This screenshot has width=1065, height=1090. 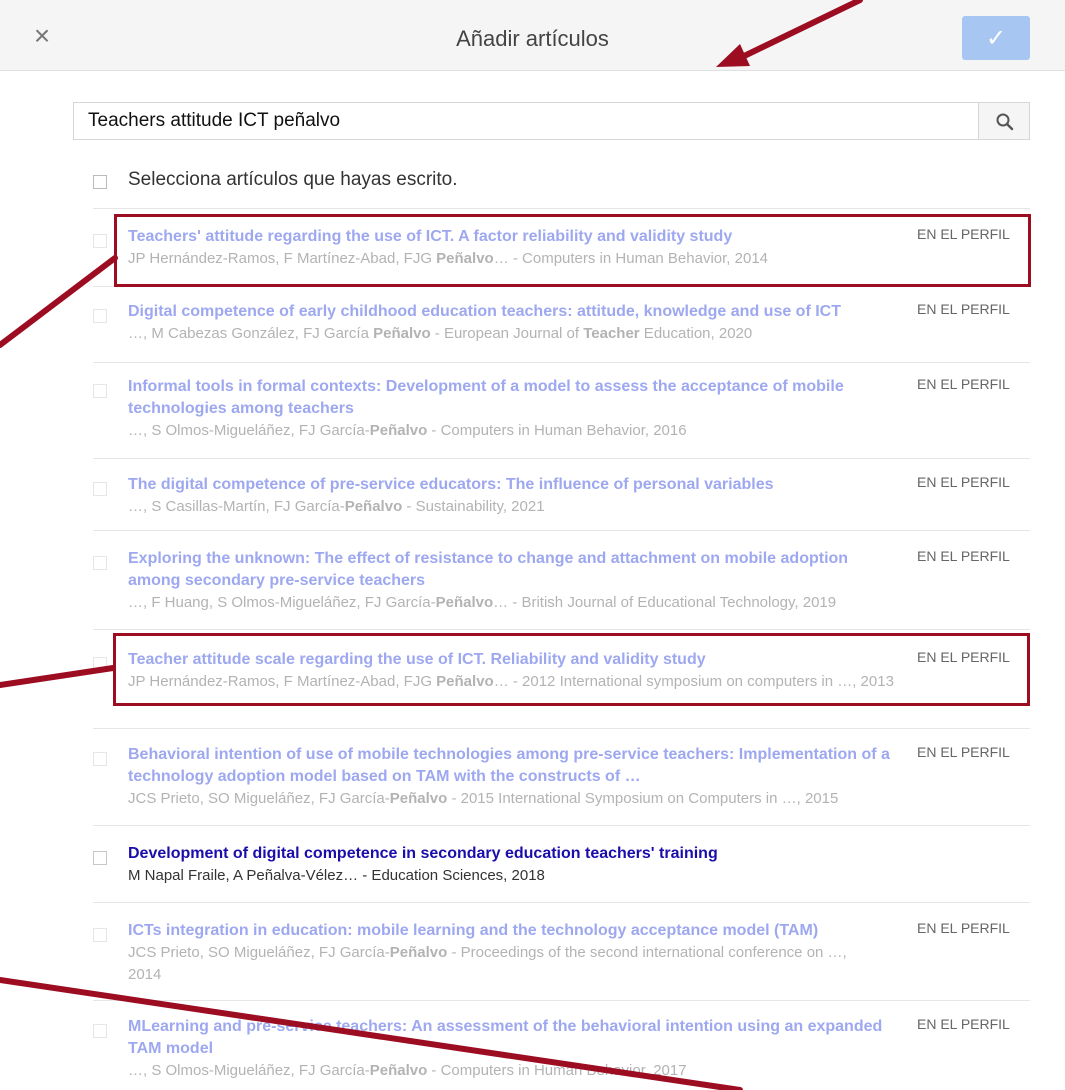 I want to click on dialog-title: Añadir artículos, so click(x=532, y=38).